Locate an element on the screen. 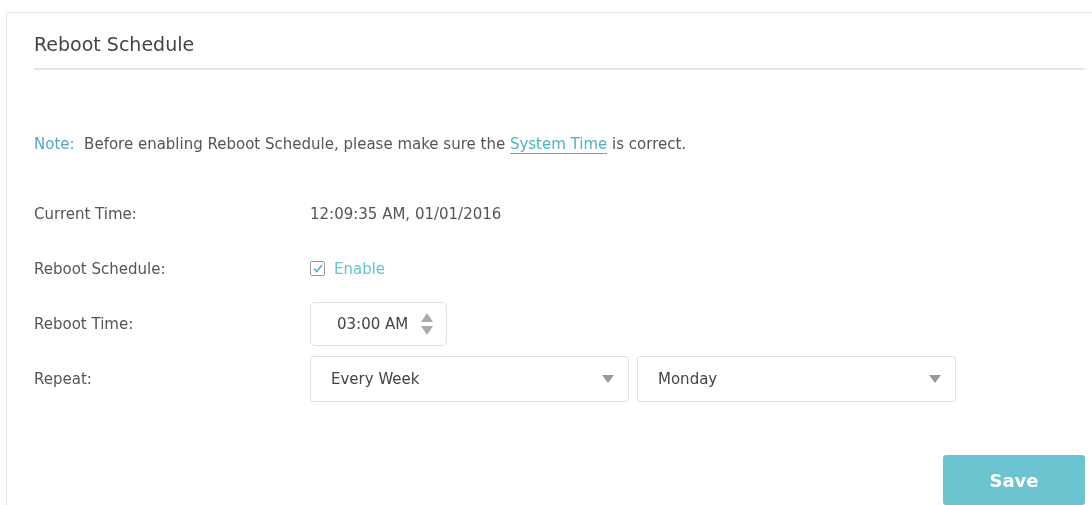  note-text: Note: Before enabling Reboot Schedule, please make sure the System Time is correct. is located at coordinates (360, 145).